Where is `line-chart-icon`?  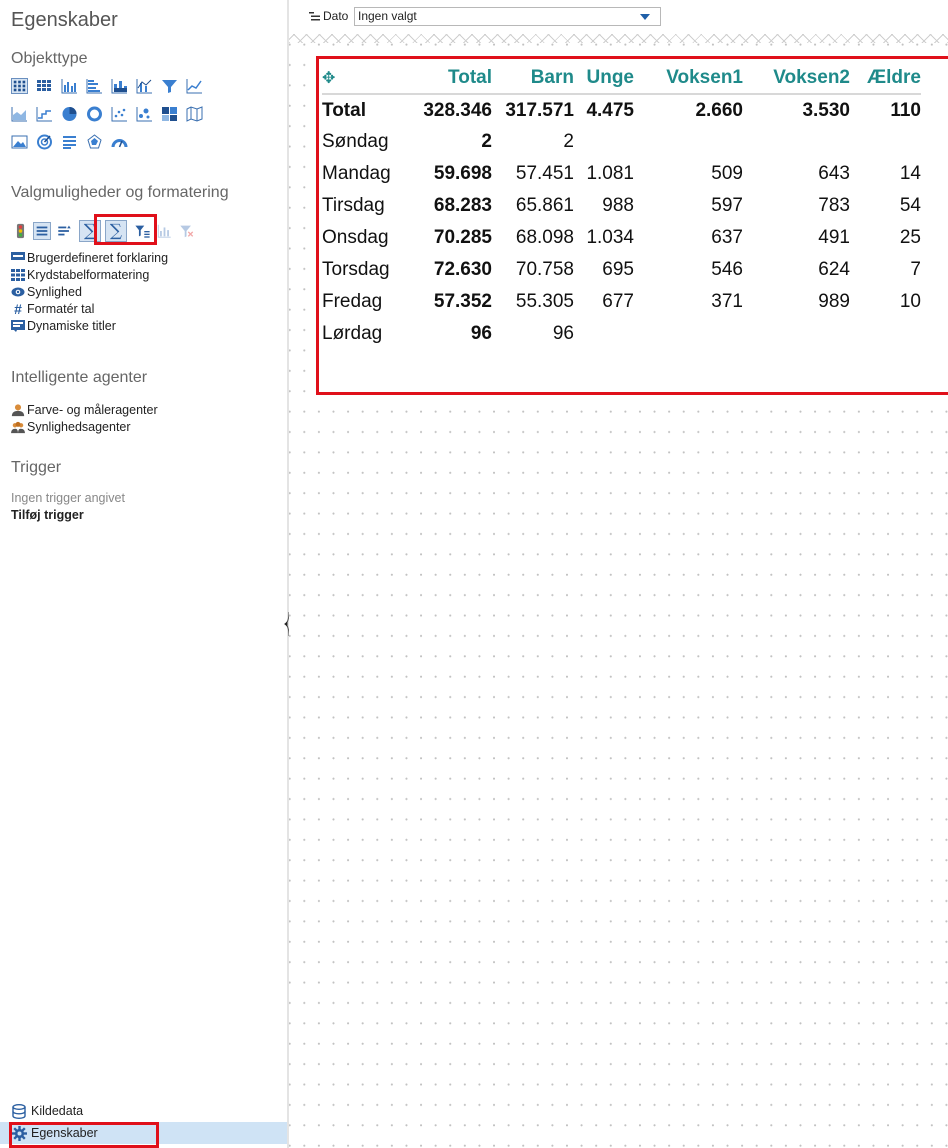 line-chart-icon is located at coordinates (194, 86).